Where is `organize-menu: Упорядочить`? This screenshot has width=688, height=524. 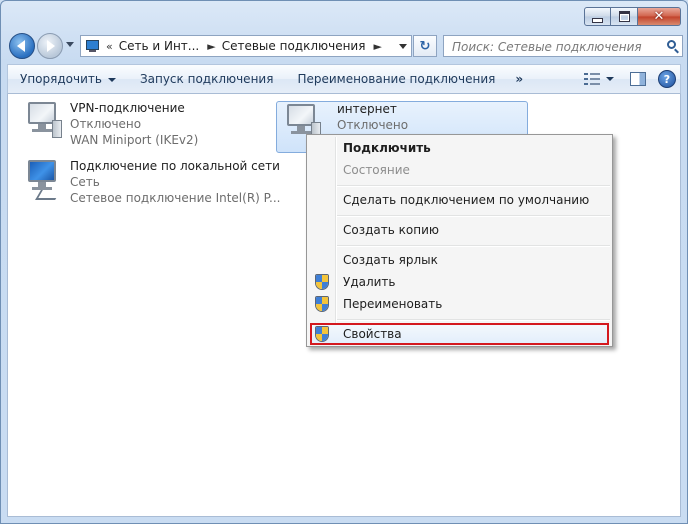
organize-menu: Упорядочить is located at coordinates (68, 79).